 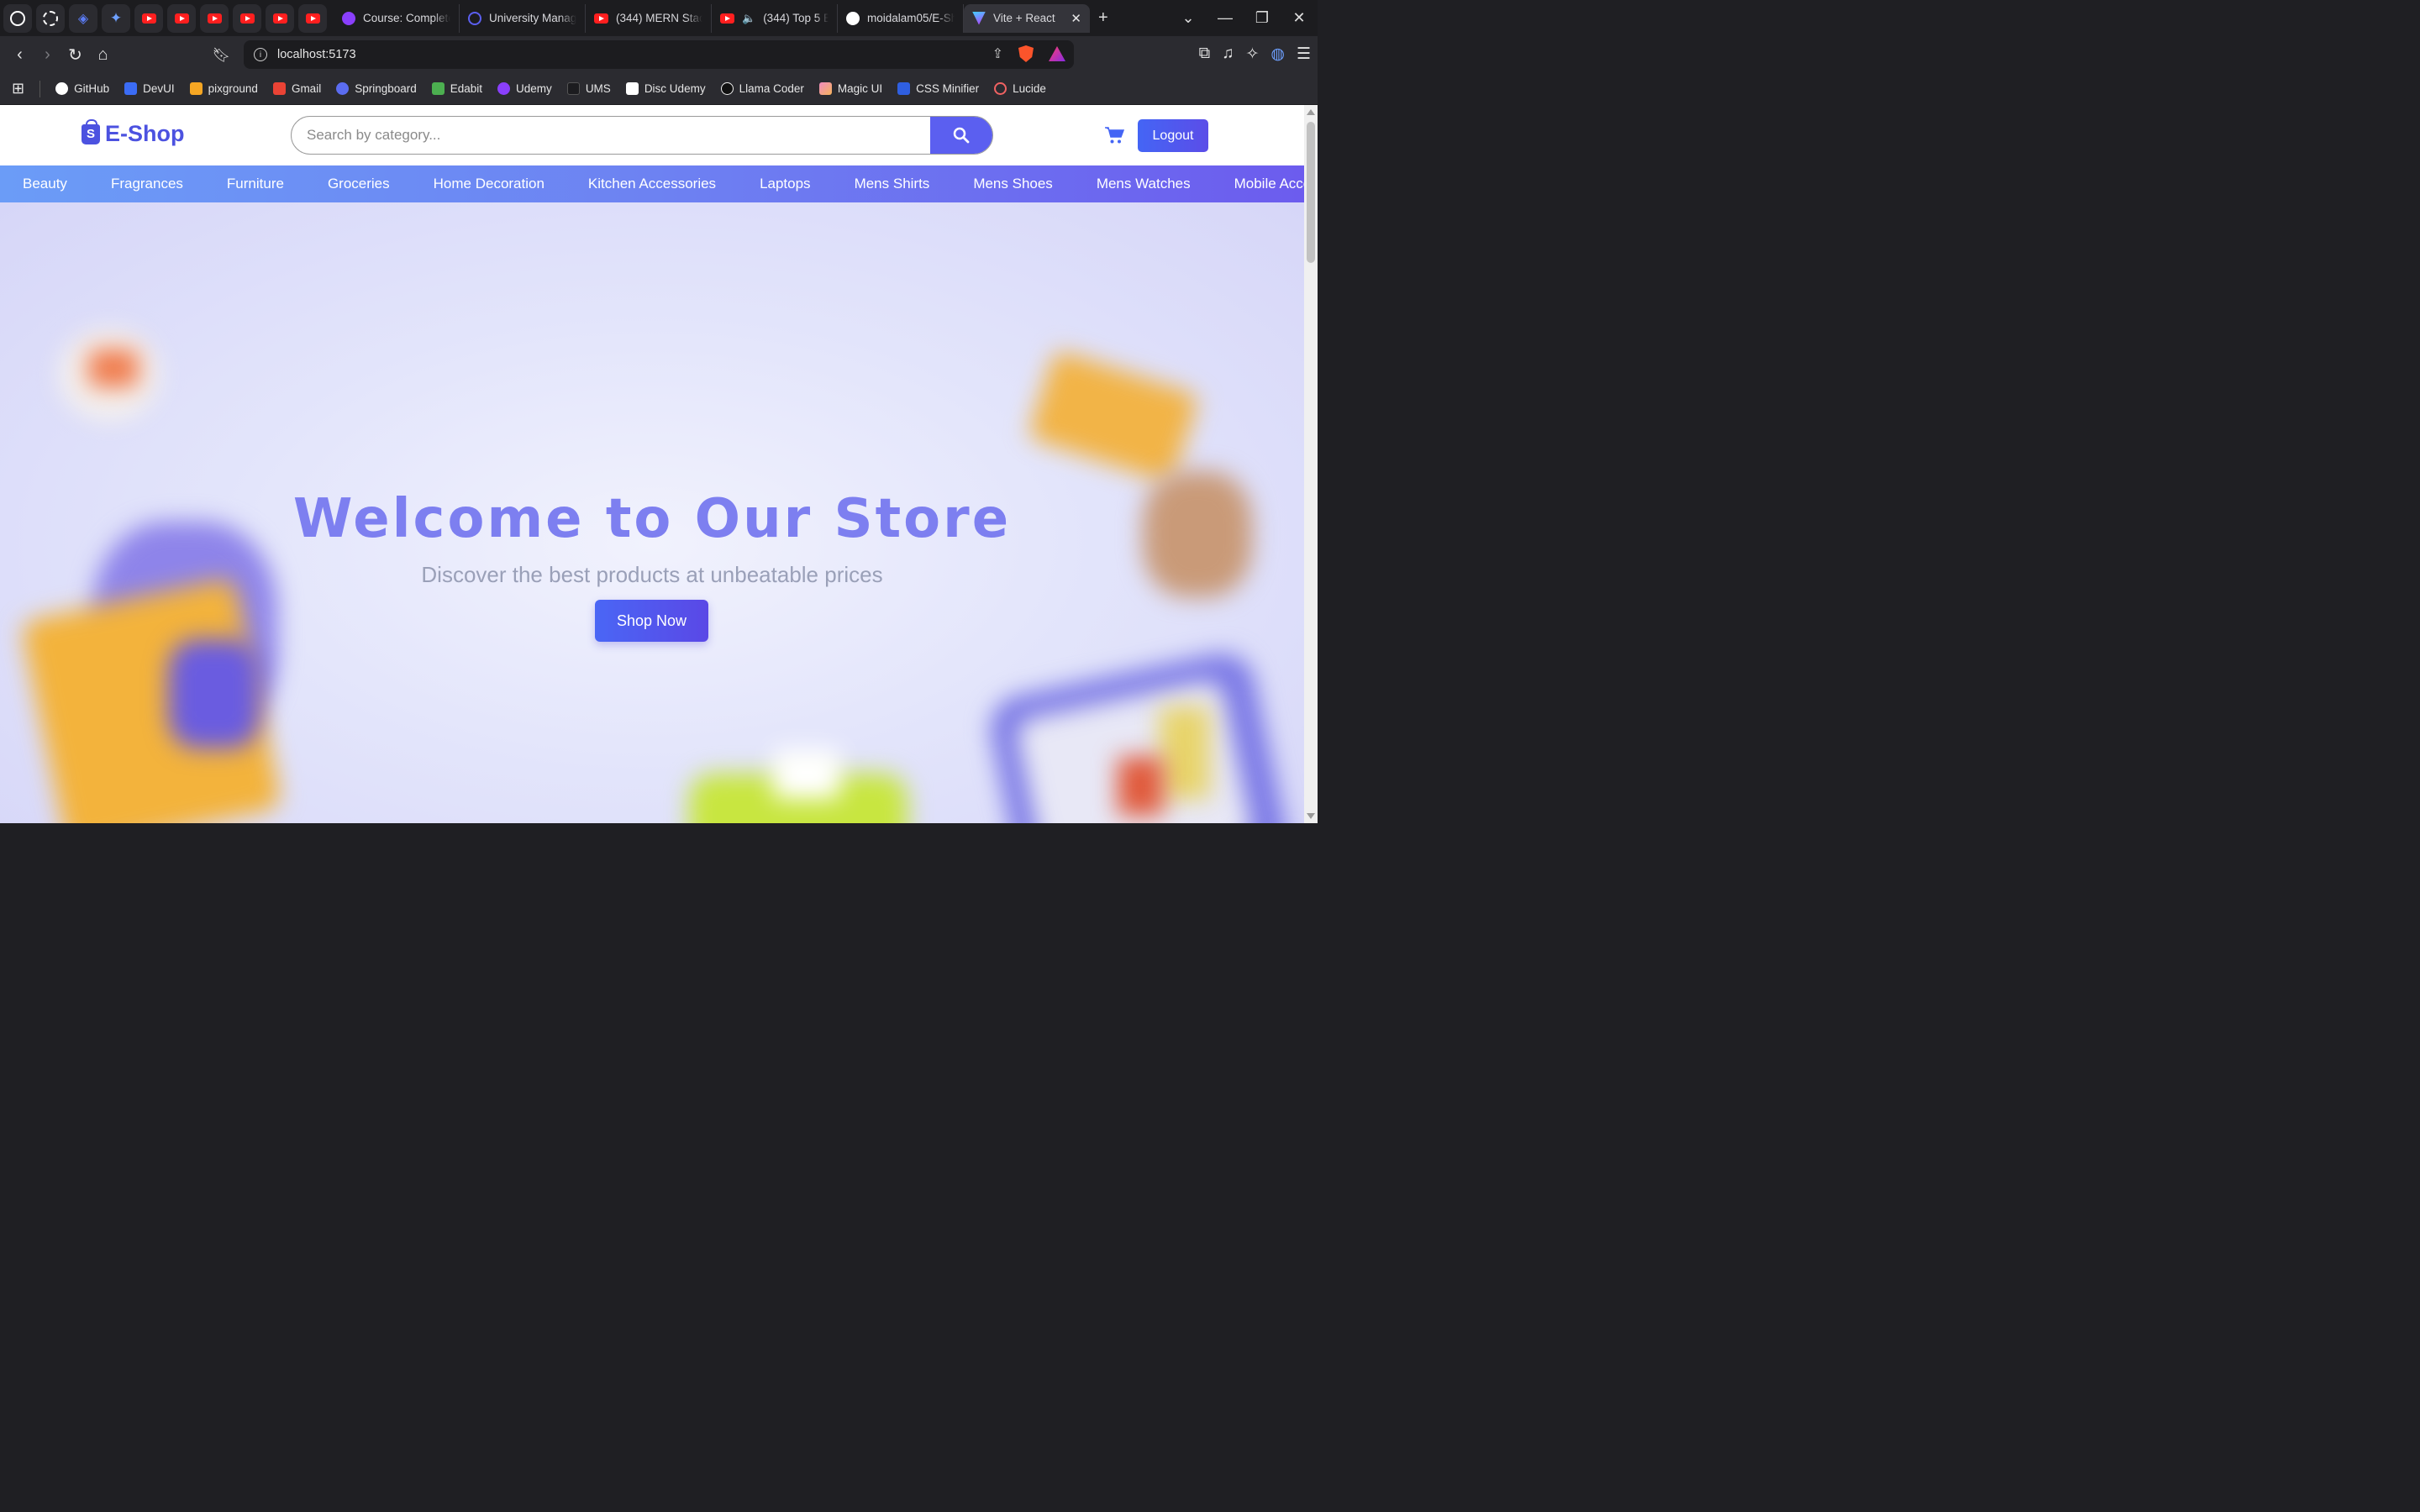 I want to click on bookmark-disc-udemy: Disc Udemy, so click(x=665, y=88).